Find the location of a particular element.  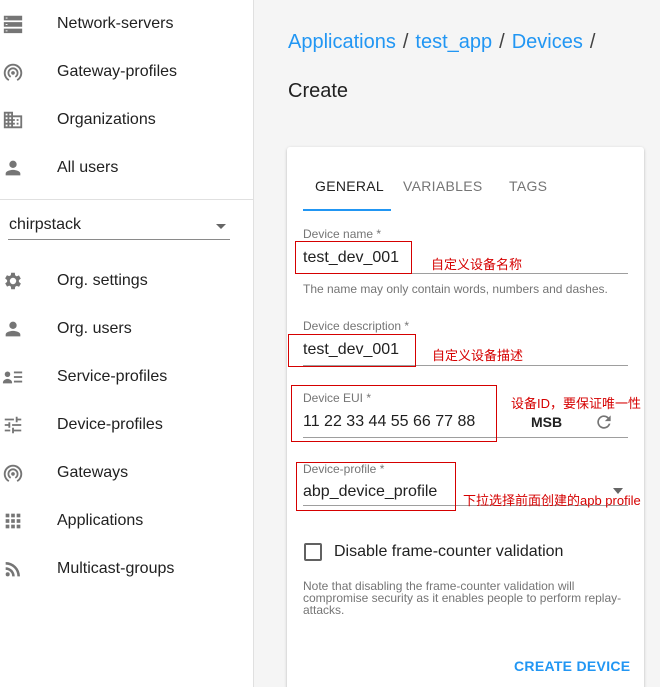

apps-grid-icon is located at coordinates (13, 521).